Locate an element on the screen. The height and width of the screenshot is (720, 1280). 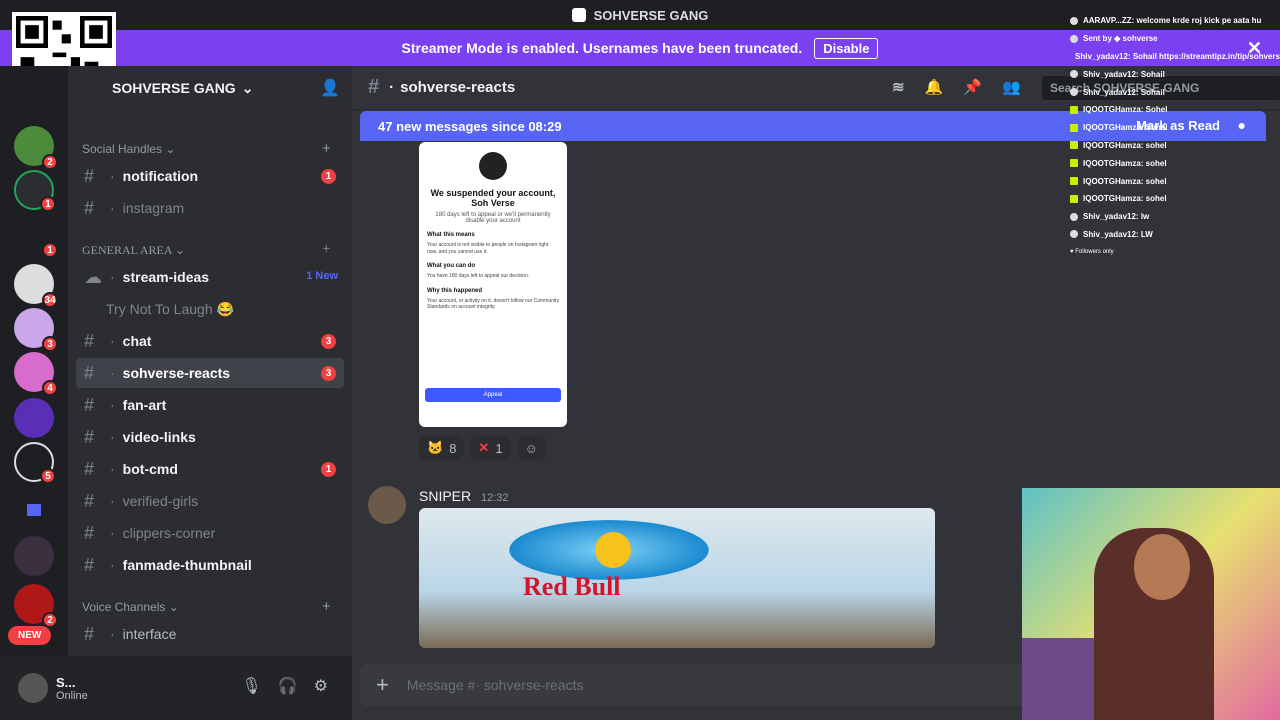
chat-text: Shiv_yadav12: Sohail is located at coordinates (1124, 92).